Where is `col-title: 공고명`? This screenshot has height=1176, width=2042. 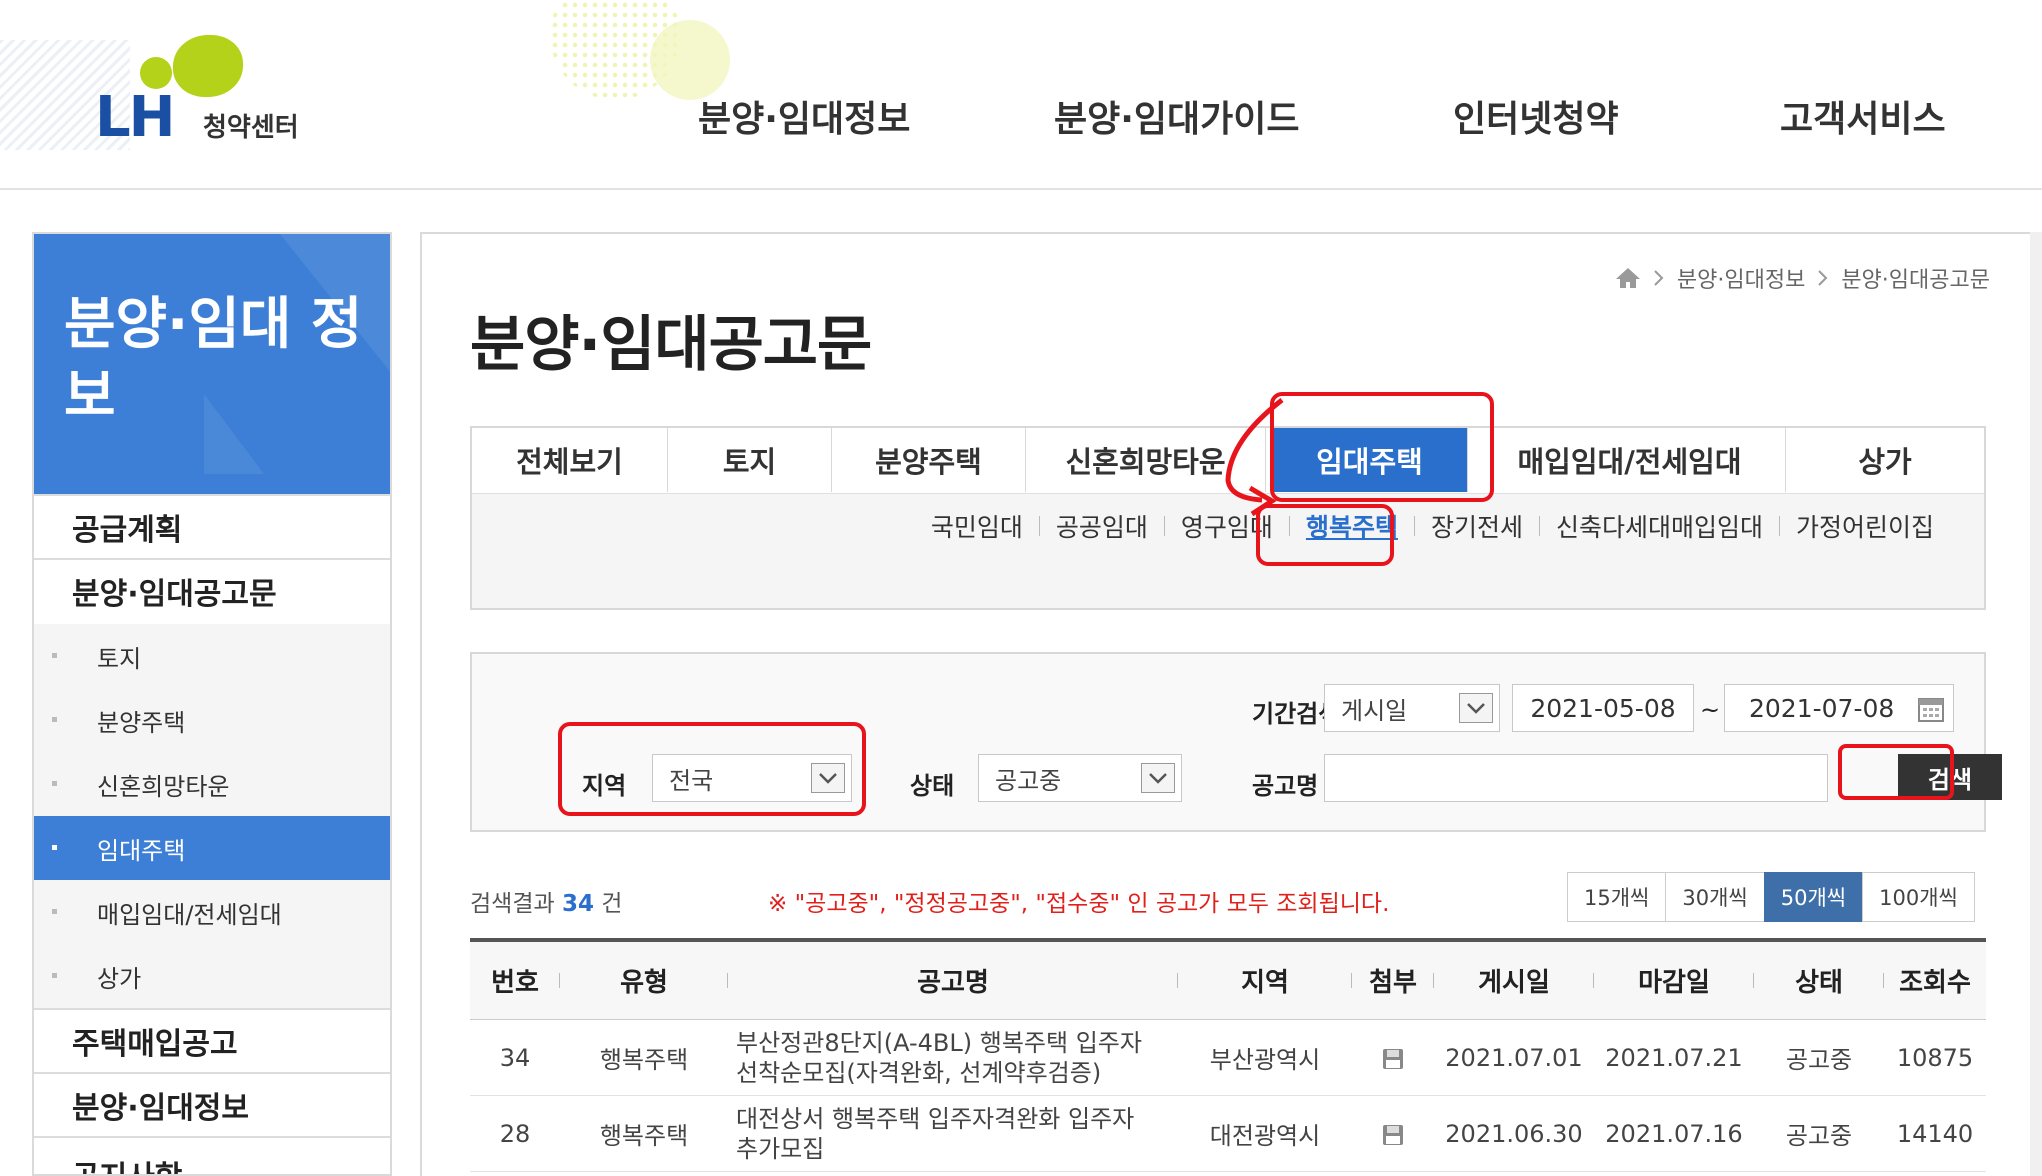 col-title: 공고명 is located at coordinates (953, 980).